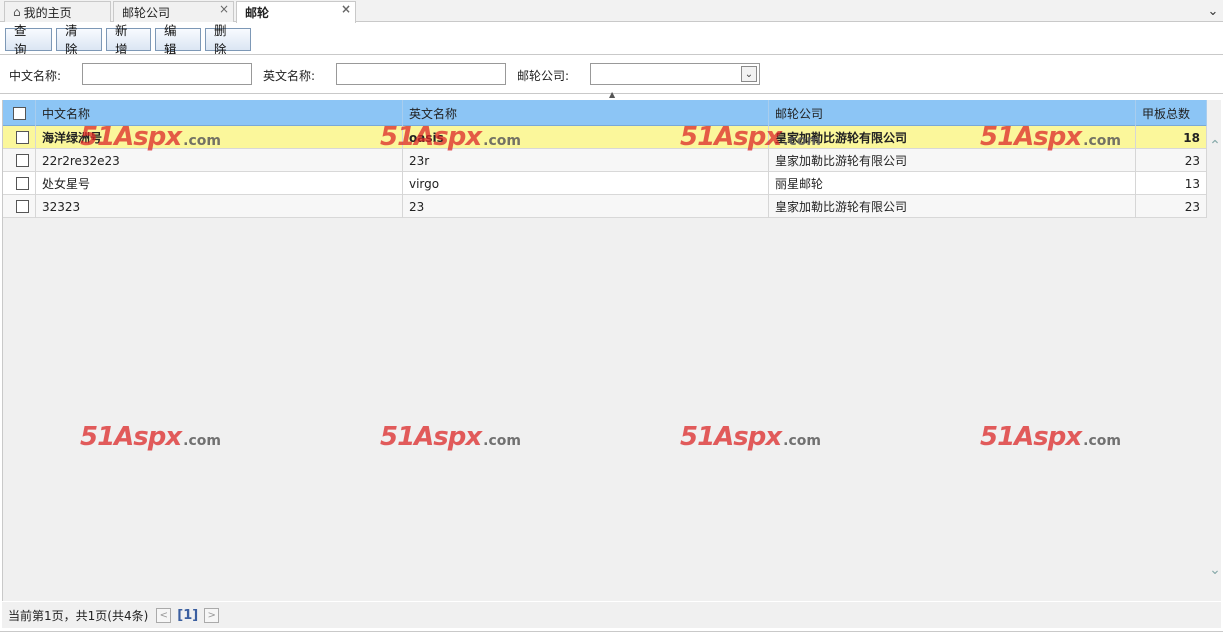 The width and height of the screenshot is (1223, 639). I want to click on cn-name-input, so click(167, 74).